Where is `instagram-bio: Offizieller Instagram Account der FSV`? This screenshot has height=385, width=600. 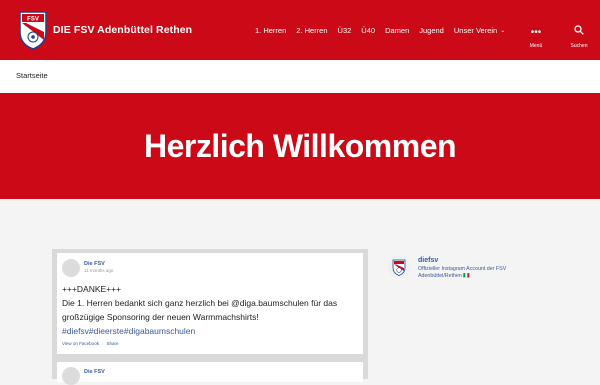 instagram-bio: Offizieller Instagram Account der FSV is located at coordinates (462, 269).